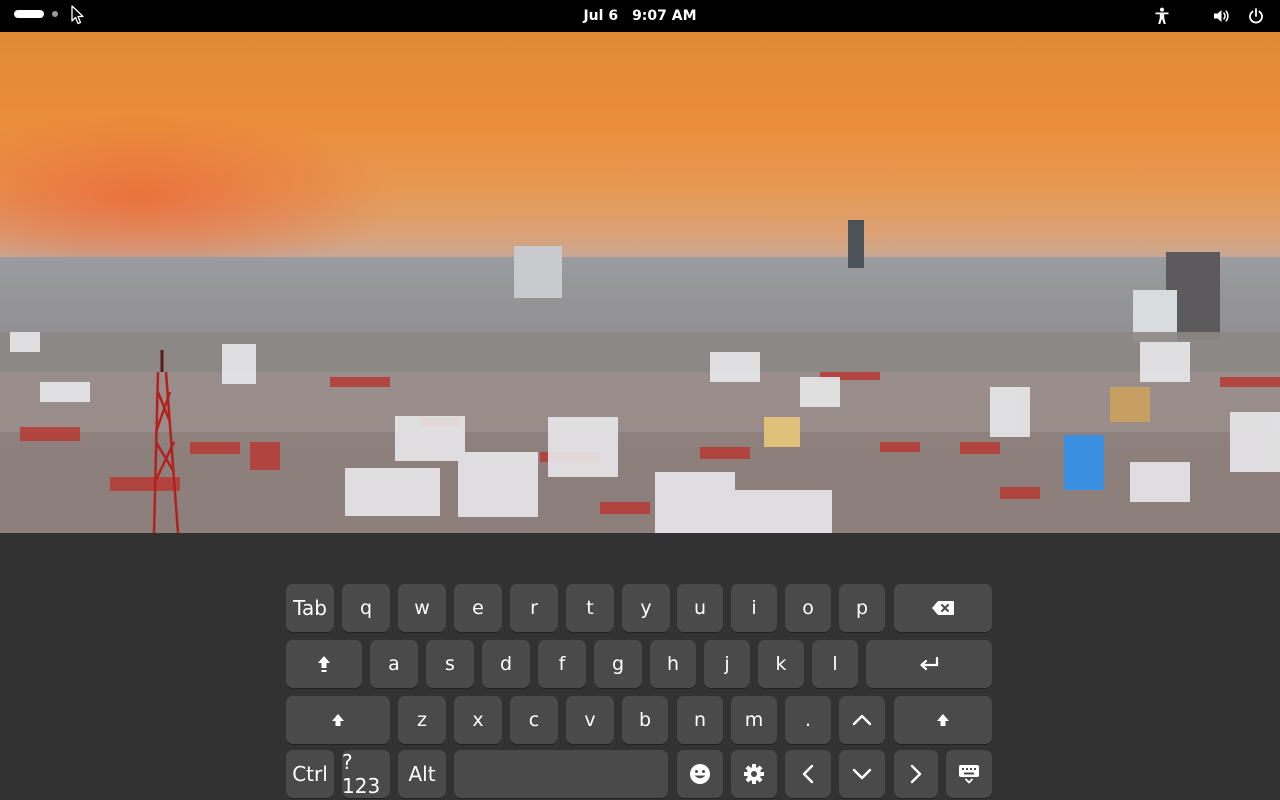  I want to click on key-hide-keyboard, so click(969, 774).